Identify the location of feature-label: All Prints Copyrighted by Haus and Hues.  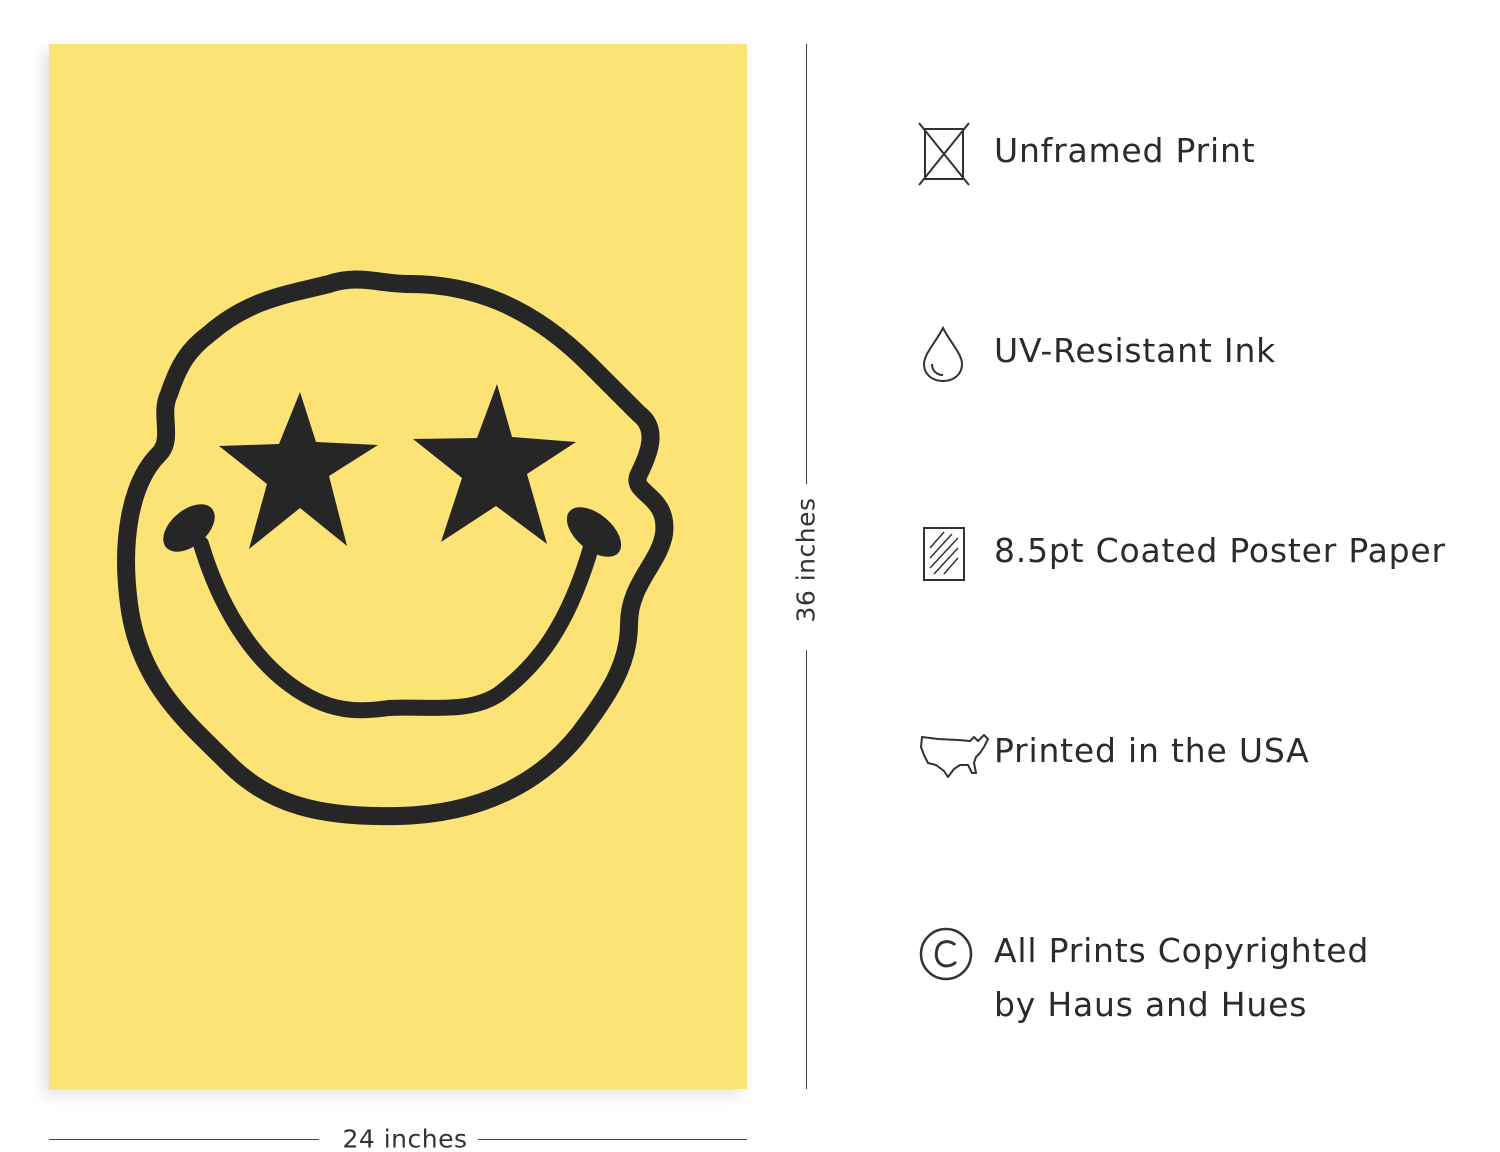
(1181, 978).